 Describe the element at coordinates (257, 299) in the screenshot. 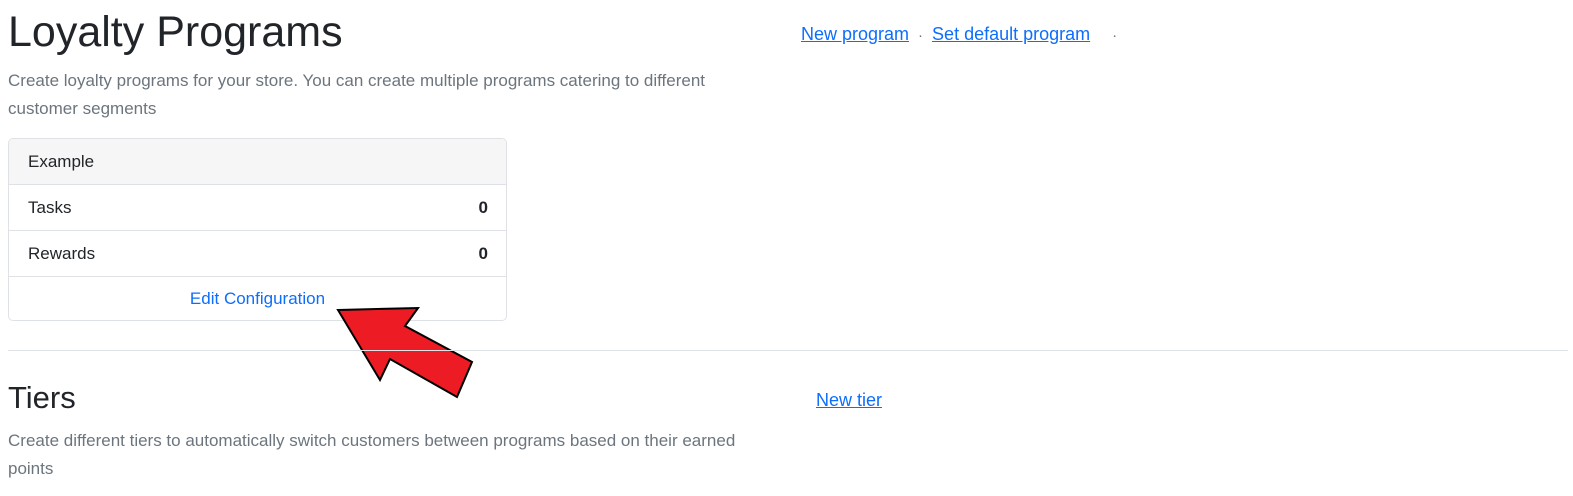

I see `edit-configuration-link: Edit Configuration` at that location.